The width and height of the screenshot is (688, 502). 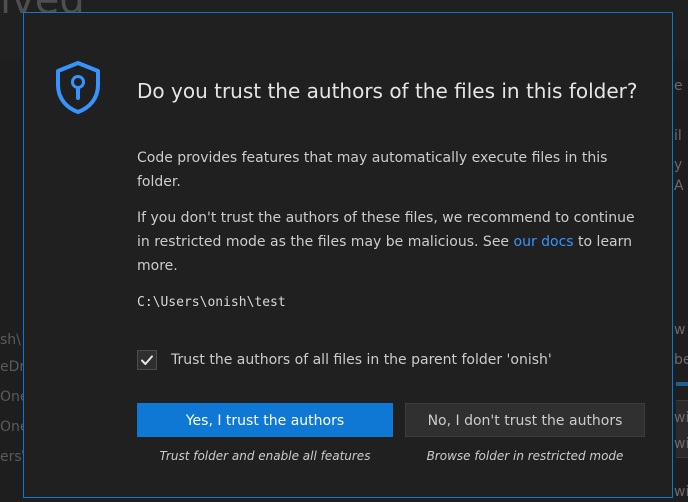 I want to click on background-right-fragment: il, so click(x=678, y=136).